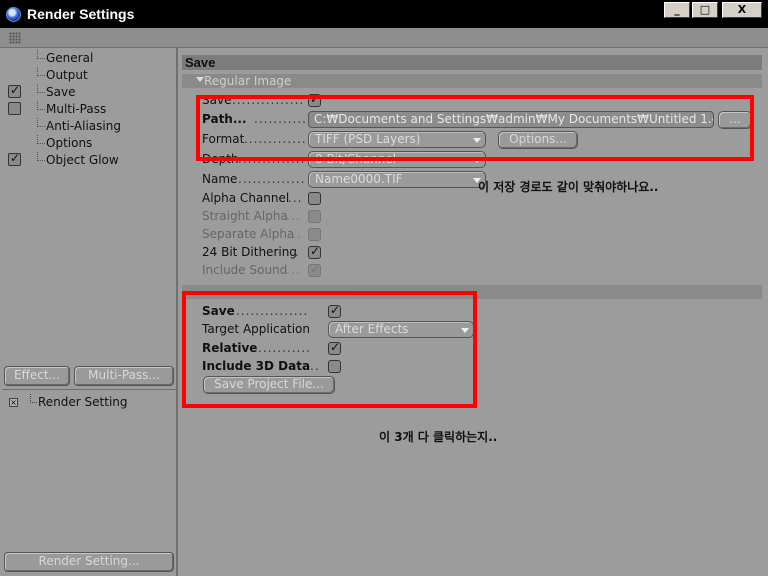 Image resolution: width=768 pixels, height=576 pixels. What do you see at coordinates (568, 187) in the screenshot?
I see `annotation-path-question: 이 저장 경로도 같이 맞춰야하나요..` at bounding box center [568, 187].